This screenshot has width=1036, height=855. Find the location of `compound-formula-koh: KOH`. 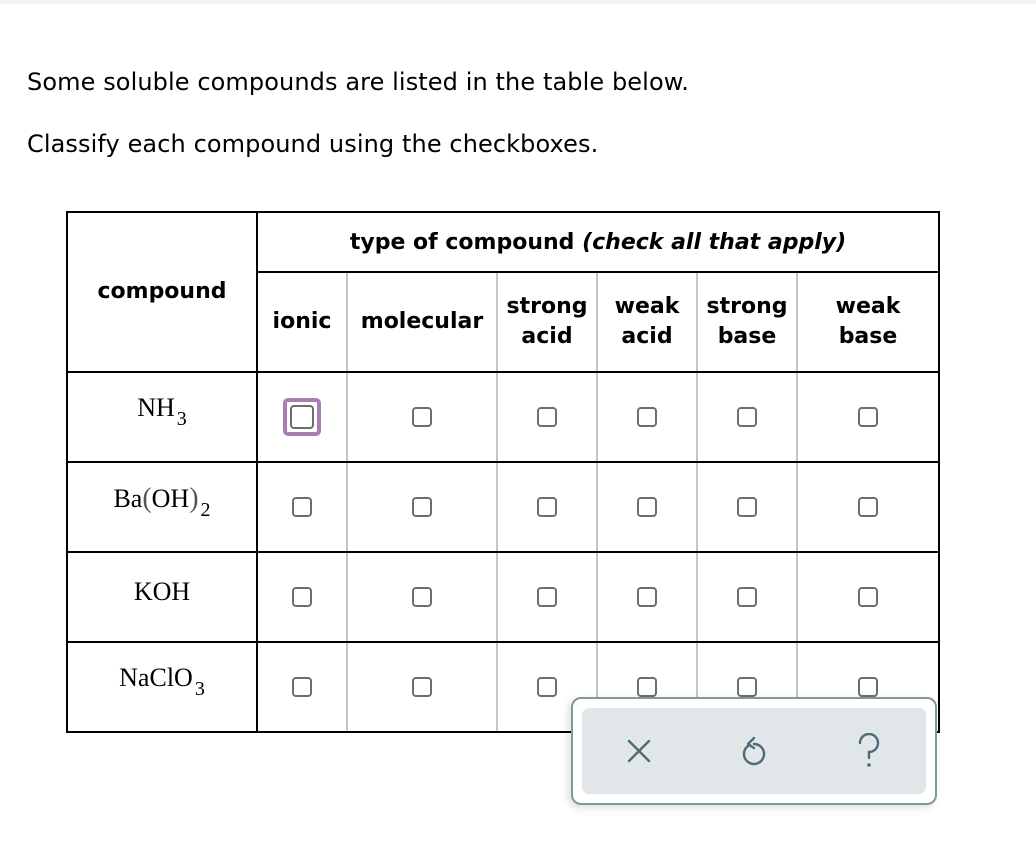

compound-formula-koh: KOH is located at coordinates (162, 597).